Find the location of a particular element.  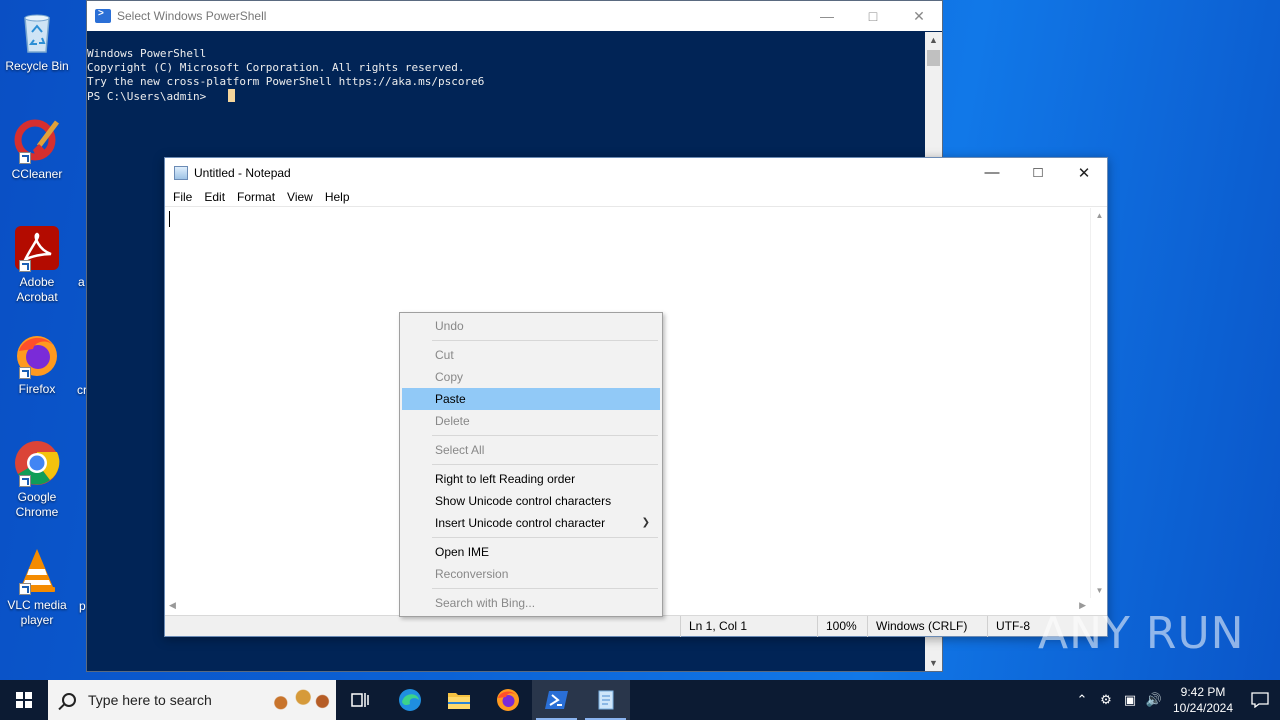

desktop-icon-label-partial: p is located at coordinates (82, 606).